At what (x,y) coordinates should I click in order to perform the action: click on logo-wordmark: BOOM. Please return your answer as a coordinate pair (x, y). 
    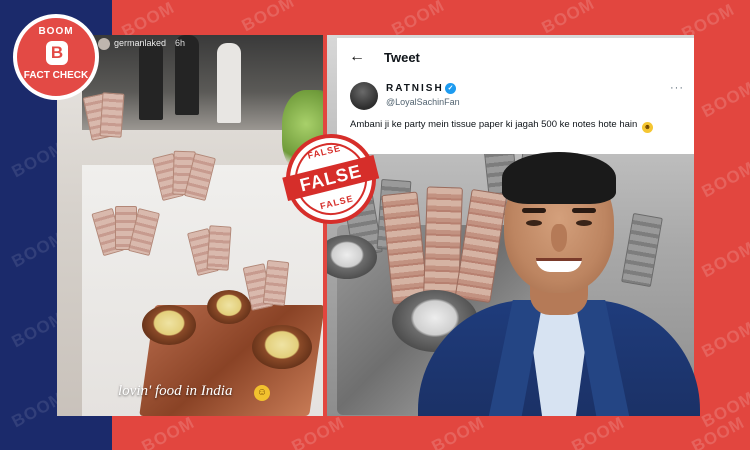
    Looking at the image, I should click on (56, 31).